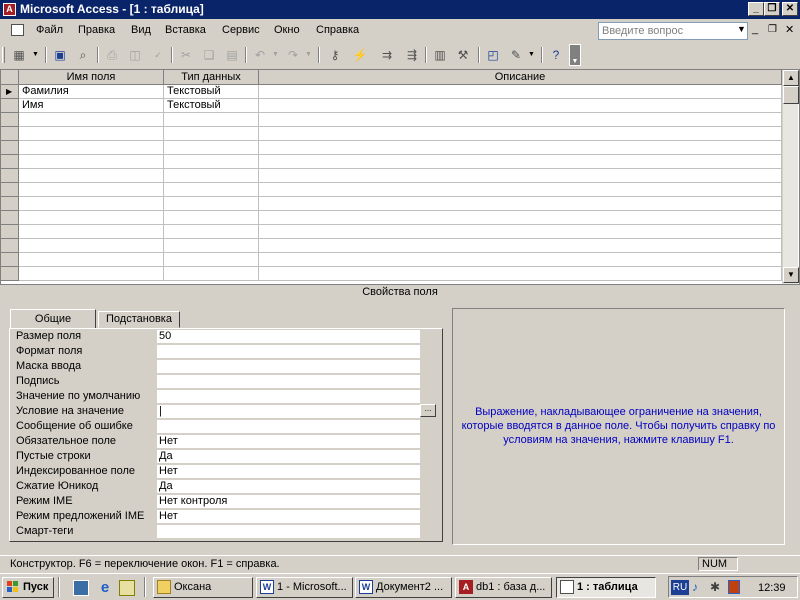  What do you see at coordinates (10, 92) in the screenshot?
I see `row-selector: ▶` at bounding box center [10, 92].